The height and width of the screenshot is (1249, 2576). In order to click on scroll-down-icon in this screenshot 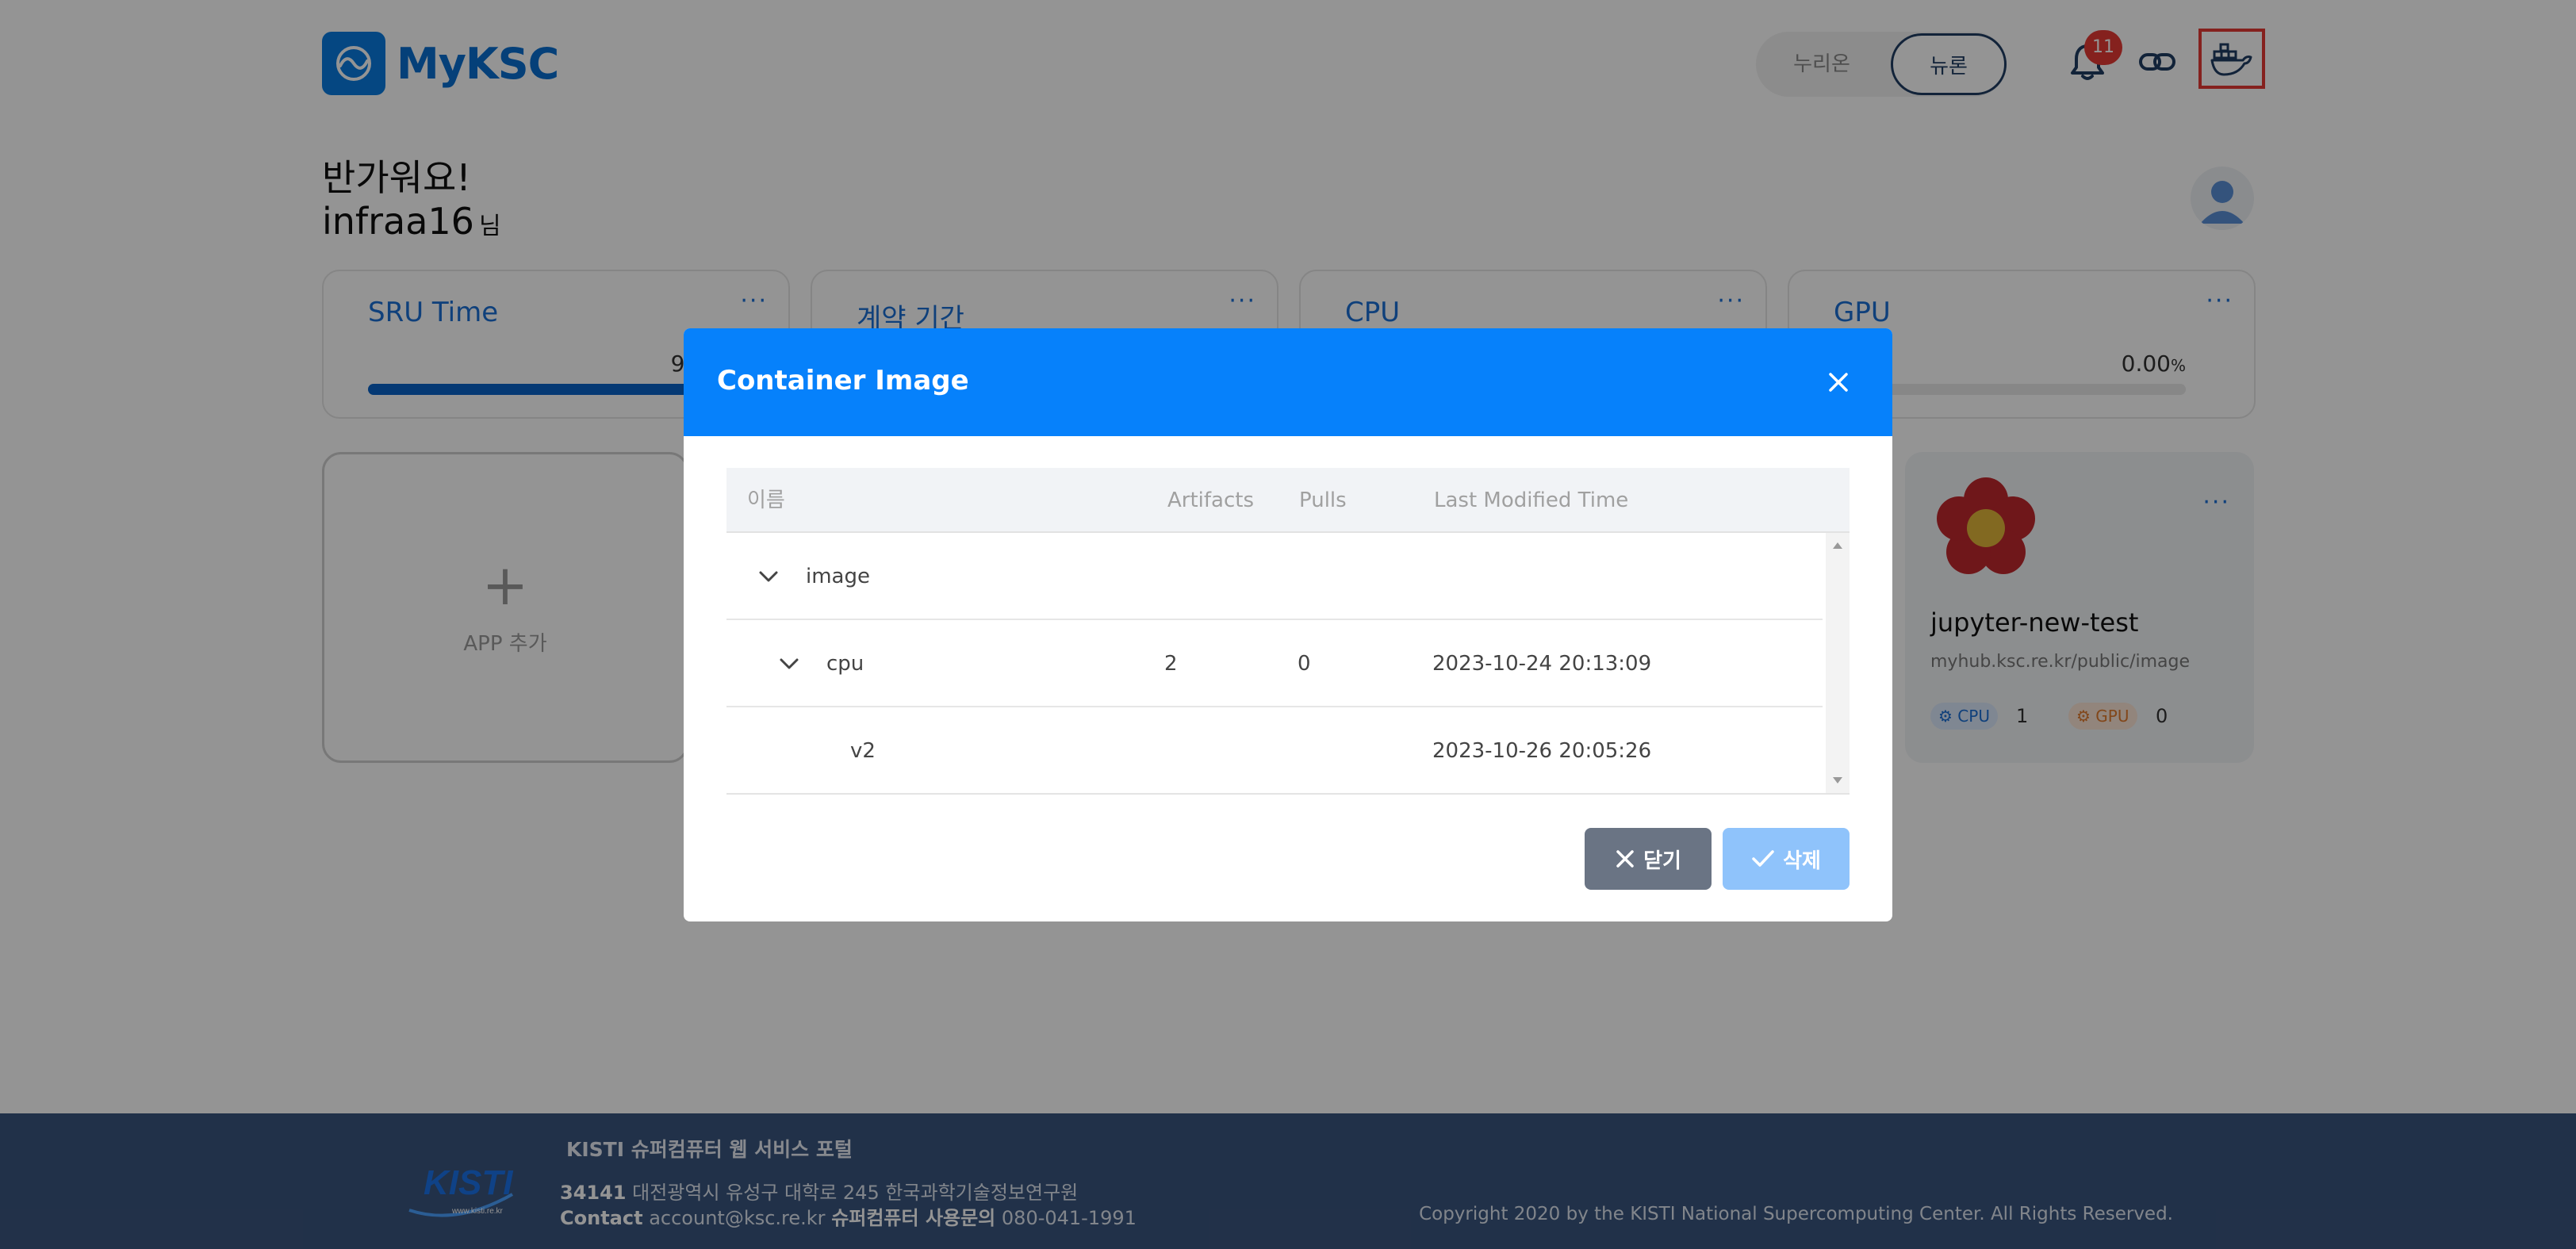, I will do `click(1837, 780)`.